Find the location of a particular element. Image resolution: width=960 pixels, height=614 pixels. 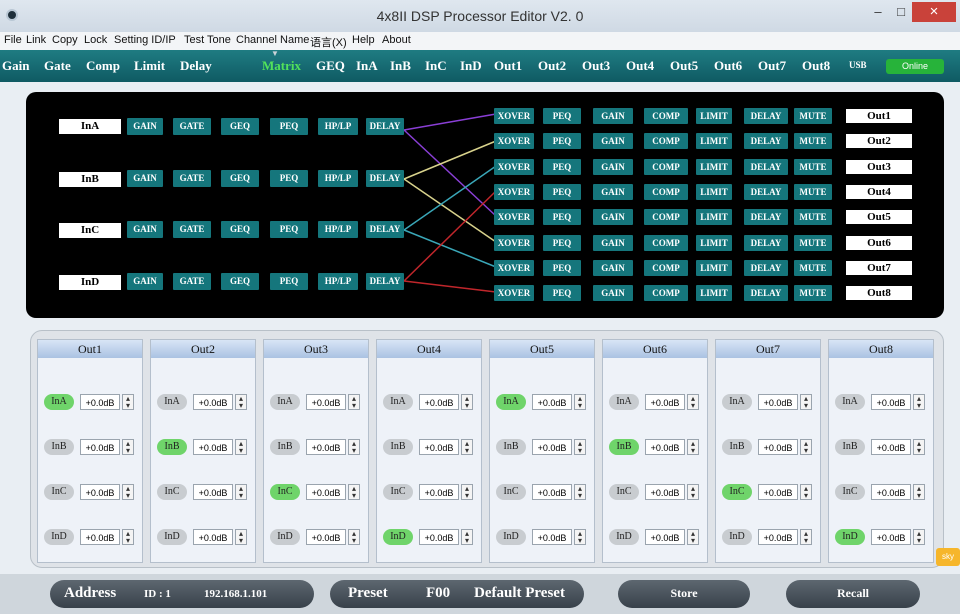

tab-out1: Out1 is located at coordinates (508, 66).